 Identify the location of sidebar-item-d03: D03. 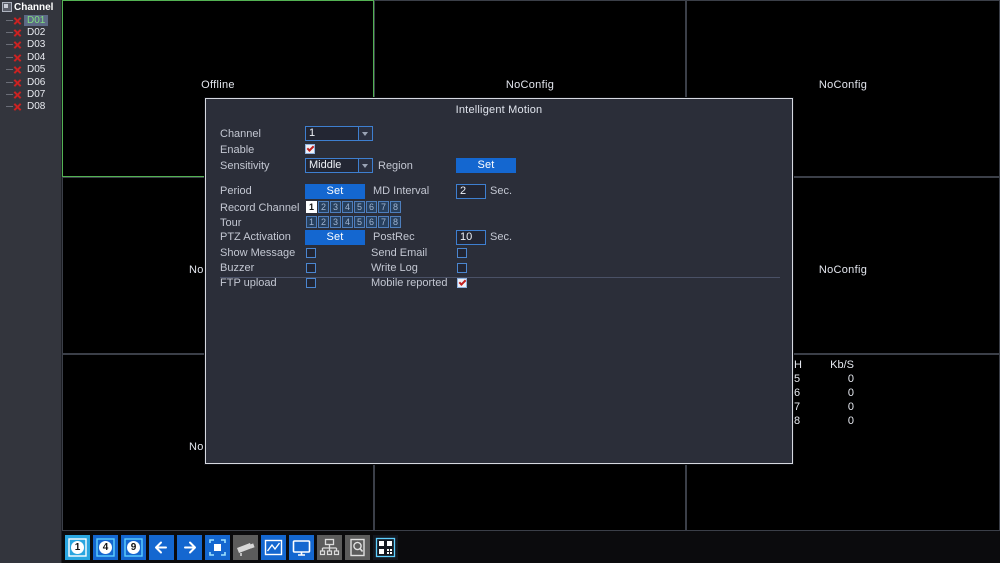
(30, 45).